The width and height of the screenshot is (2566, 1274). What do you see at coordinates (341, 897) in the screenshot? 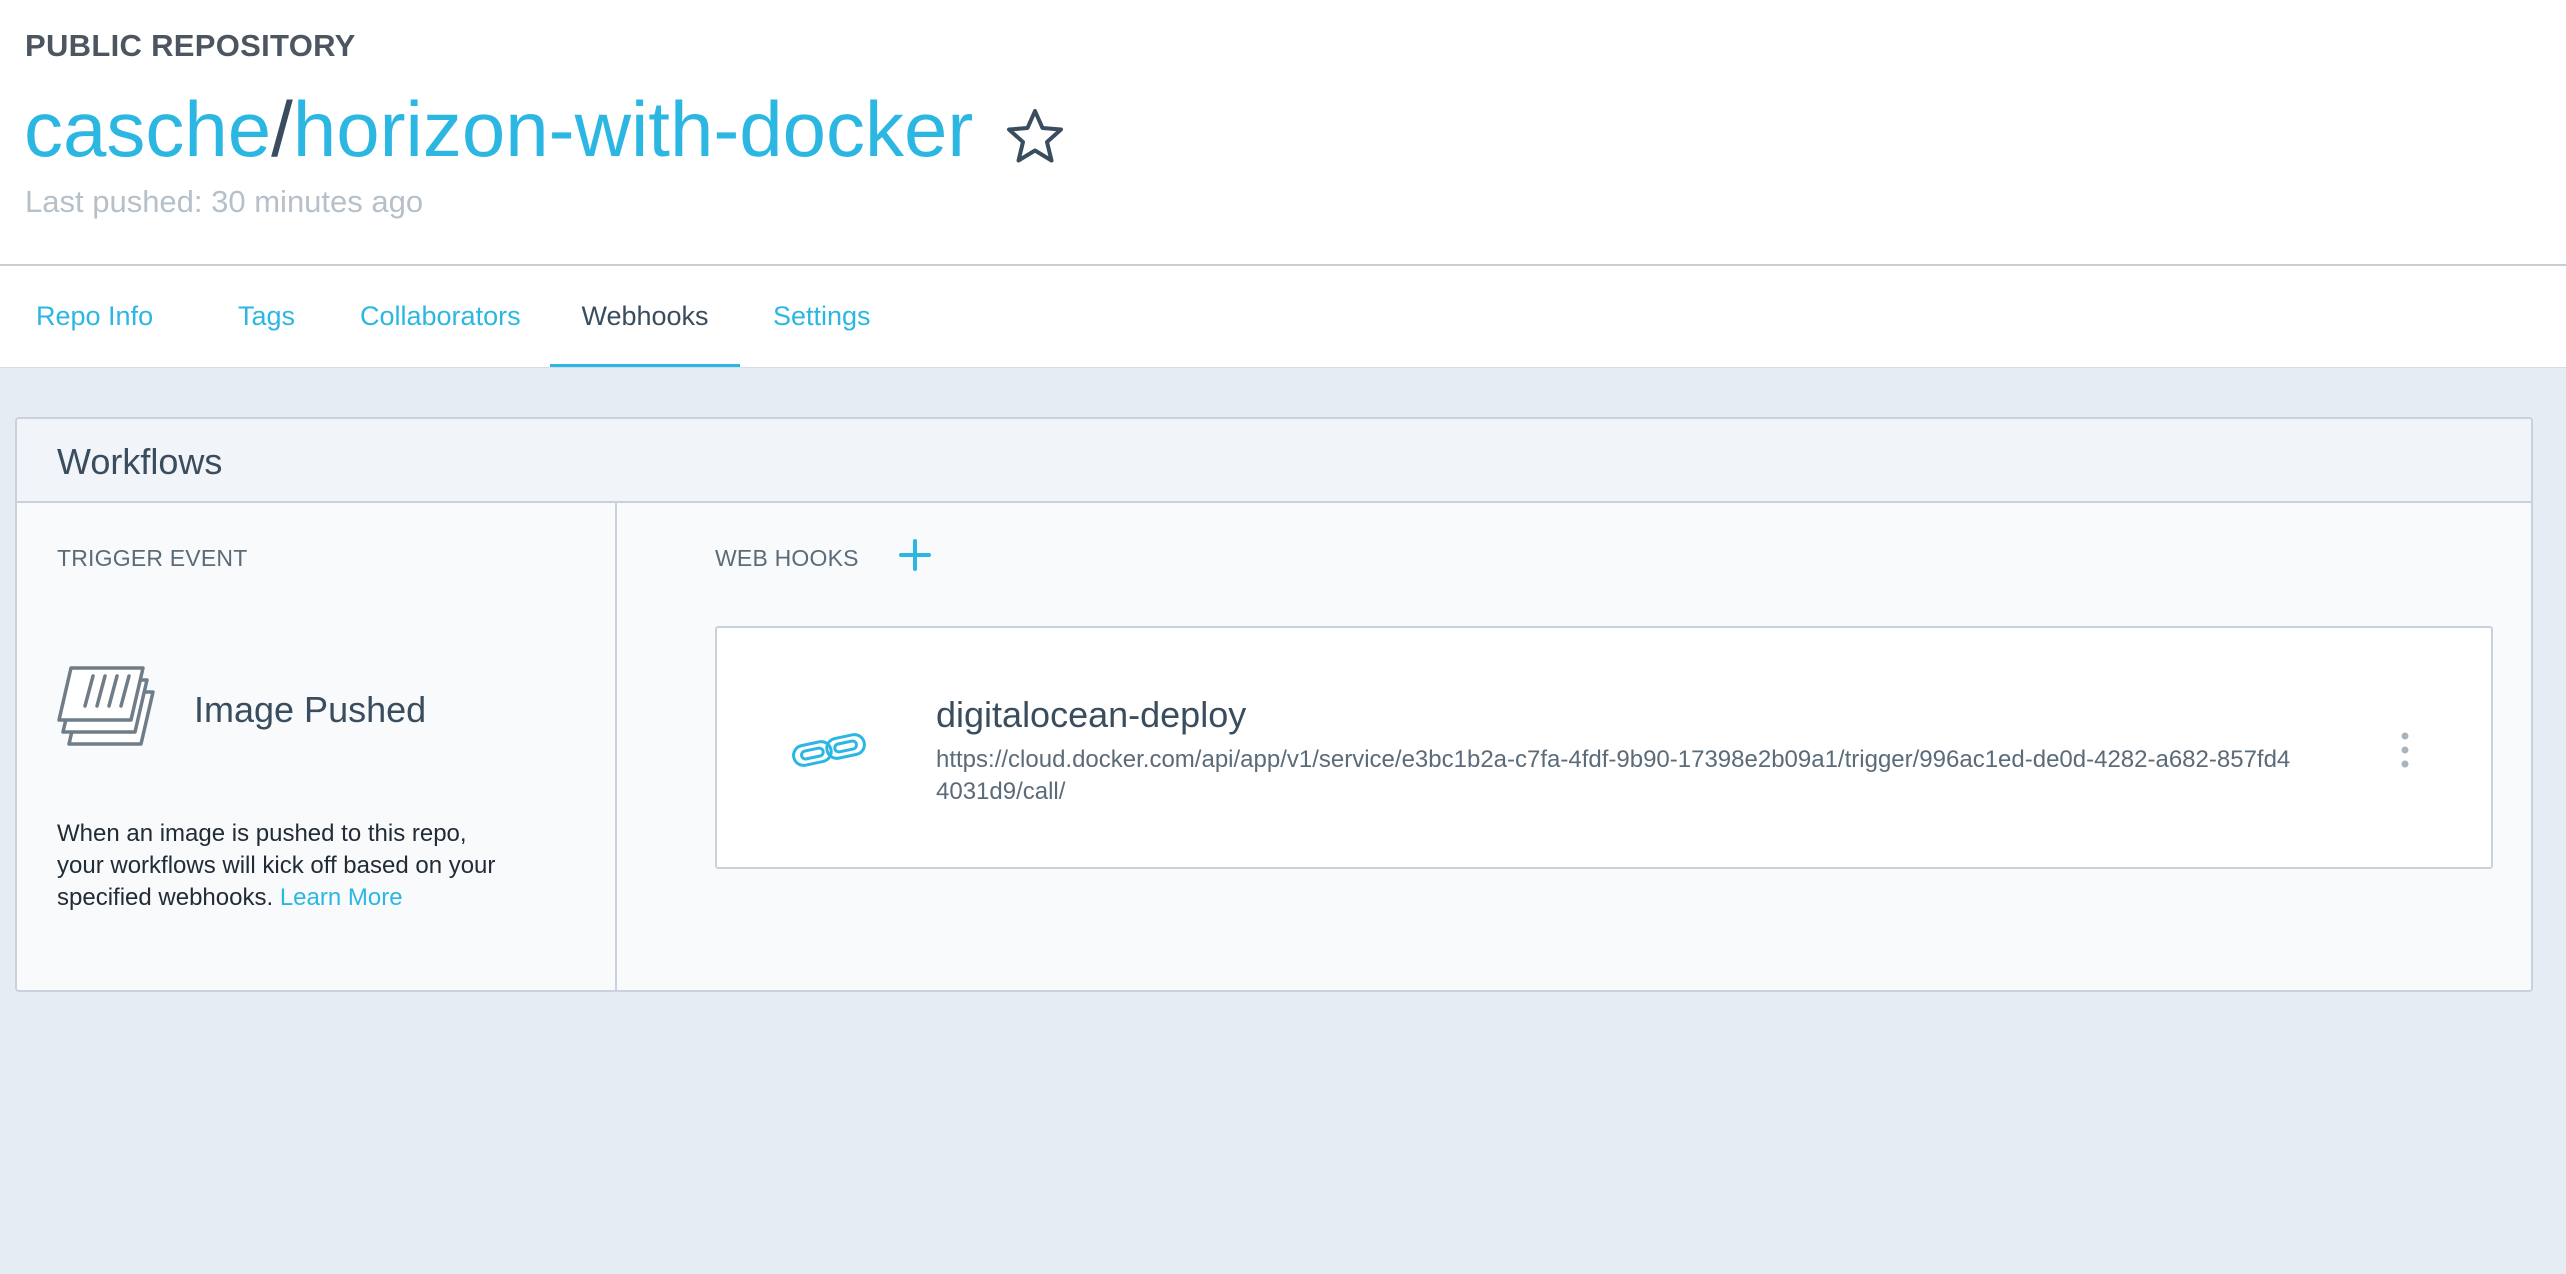
I see `learn-more-link: Learn More` at bounding box center [341, 897].